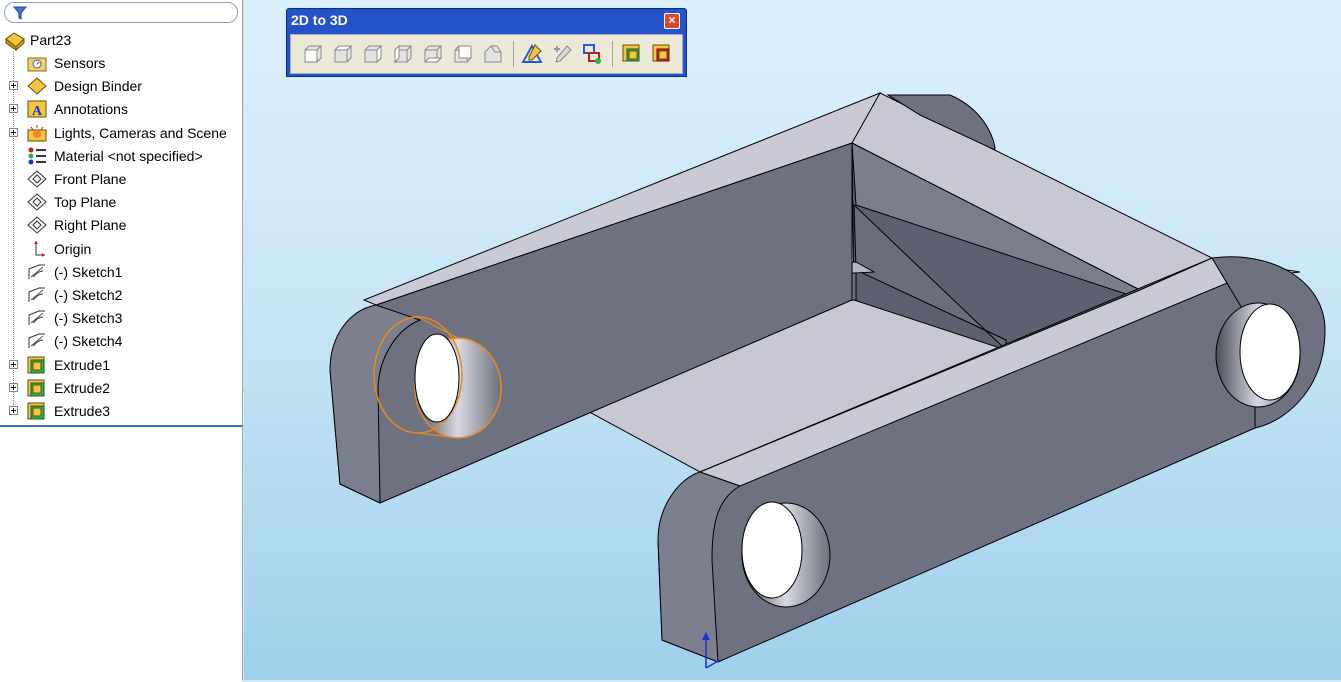 Image resolution: width=1341 pixels, height=682 pixels. Describe the element at coordinates (121, 12) in the screenshot. I see `tree-filter` at that location.